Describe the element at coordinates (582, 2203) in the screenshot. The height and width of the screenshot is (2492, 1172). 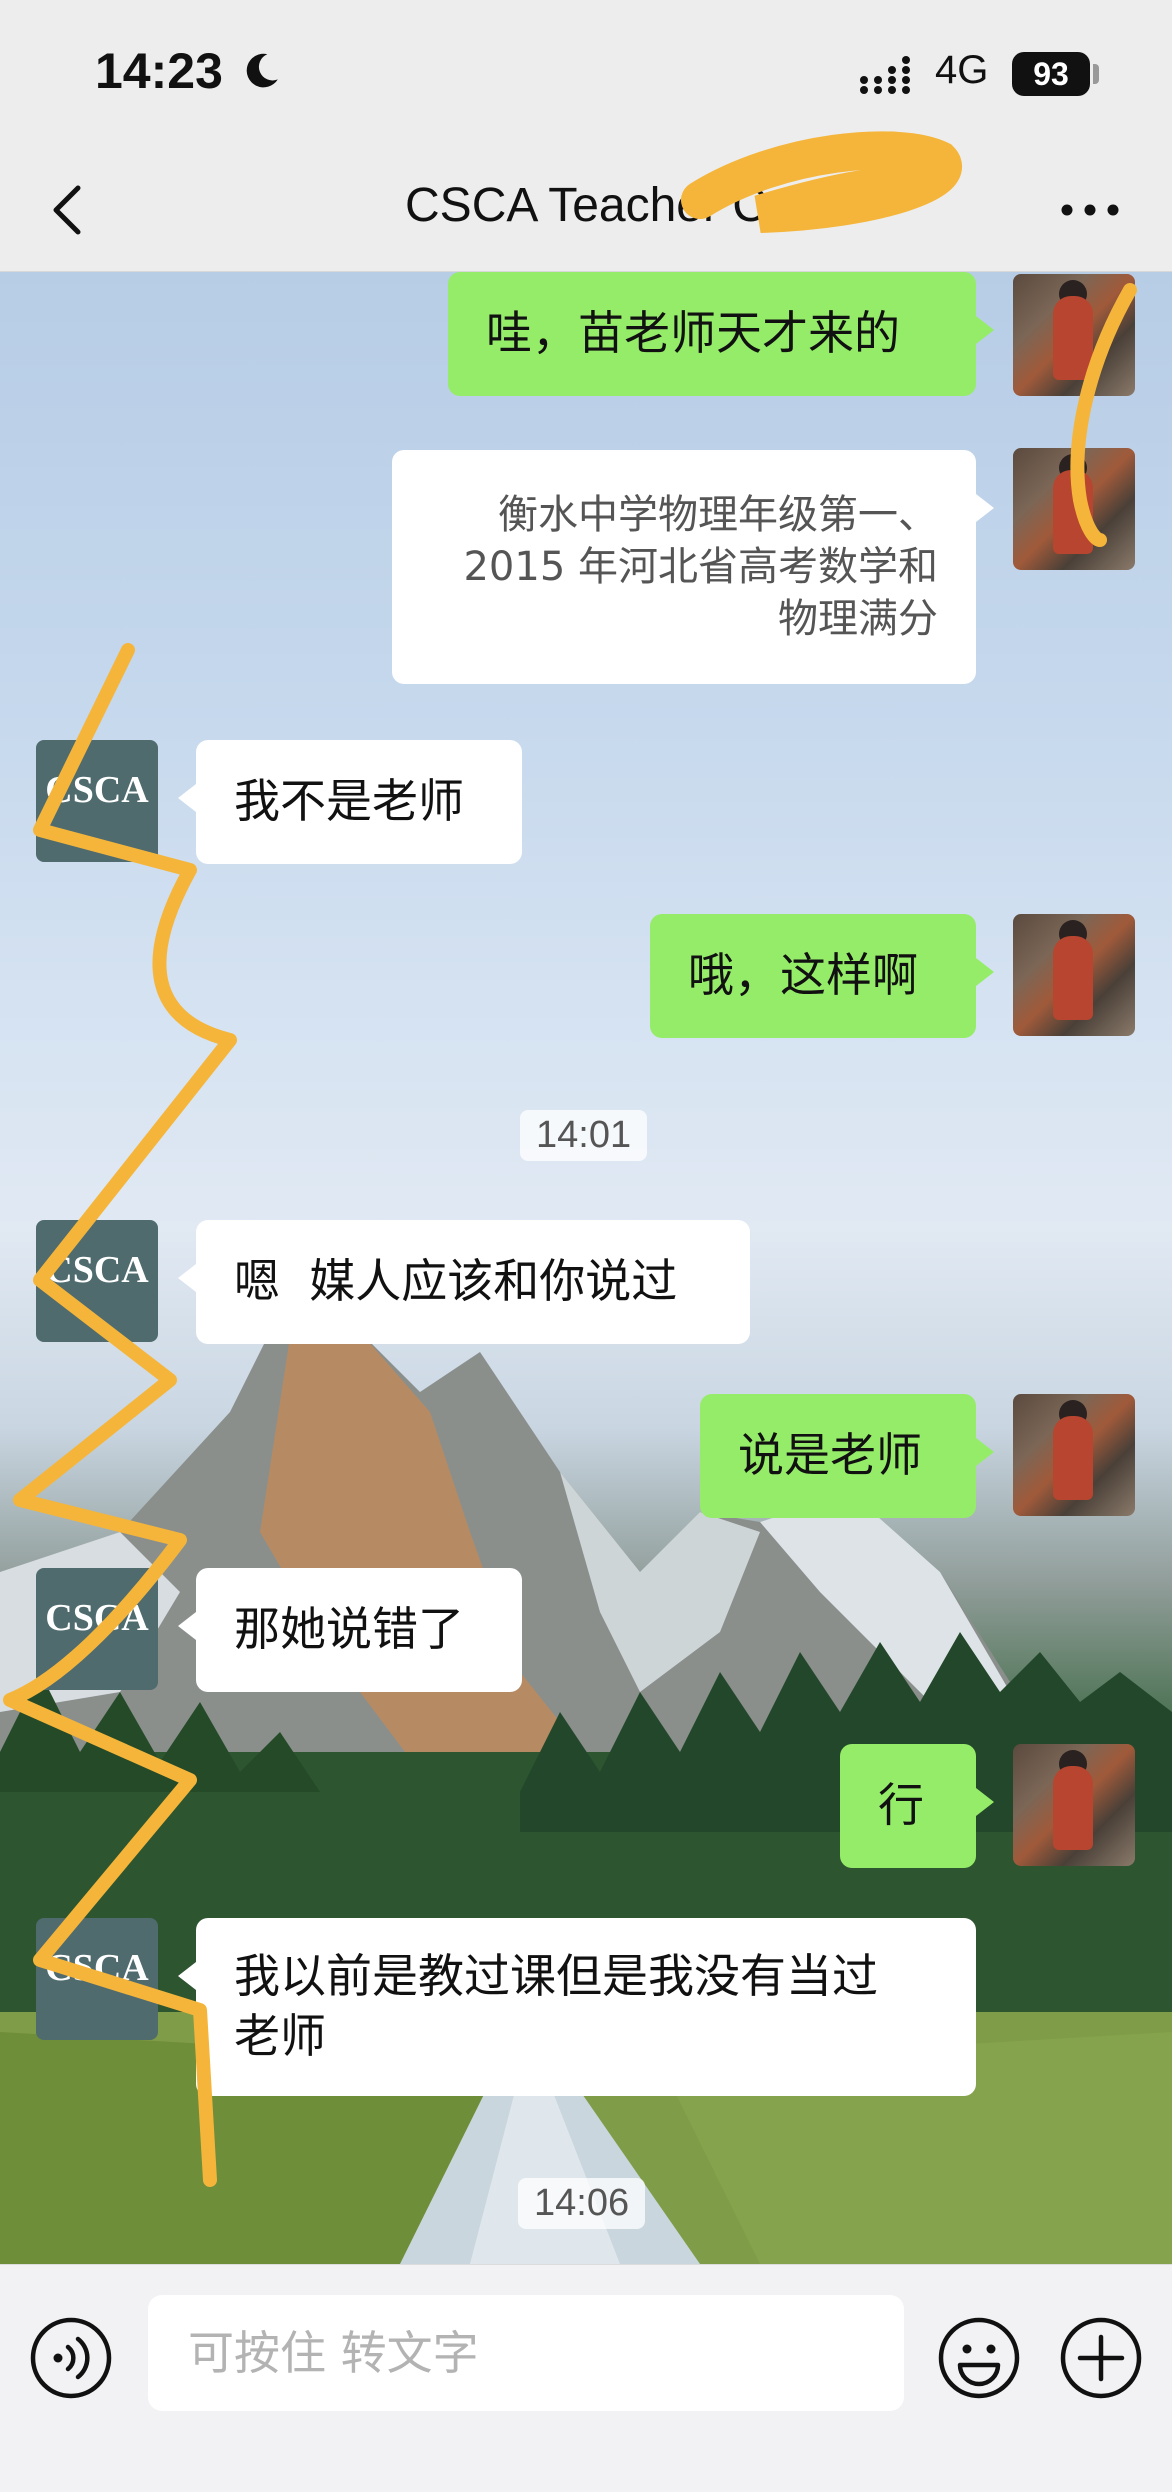
I see `message-timestamp: 14:06` at that location.